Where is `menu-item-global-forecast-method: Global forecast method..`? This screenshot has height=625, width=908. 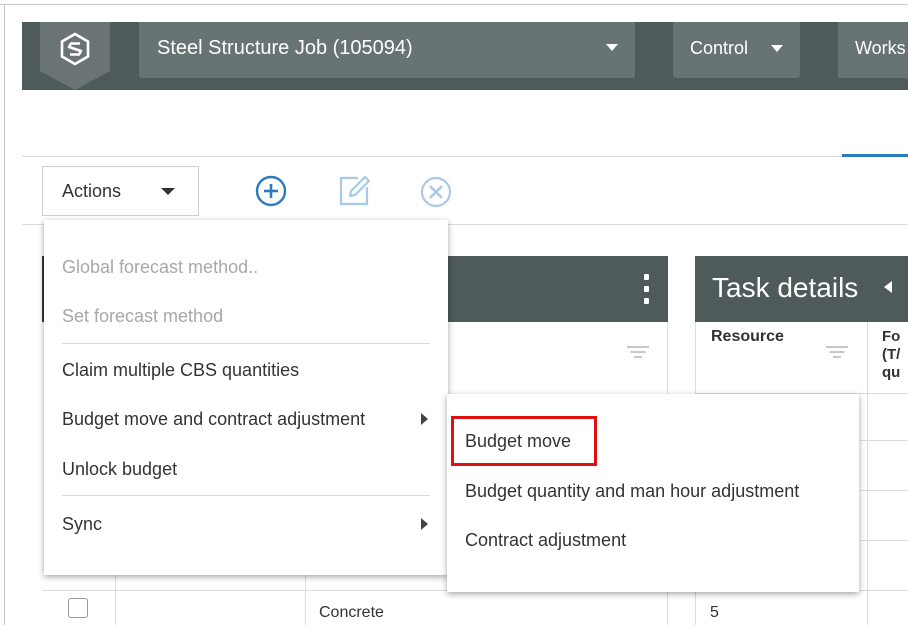 menu-item-global-forecast-method: Global forecast method.. is located at coordinates (160, 267).